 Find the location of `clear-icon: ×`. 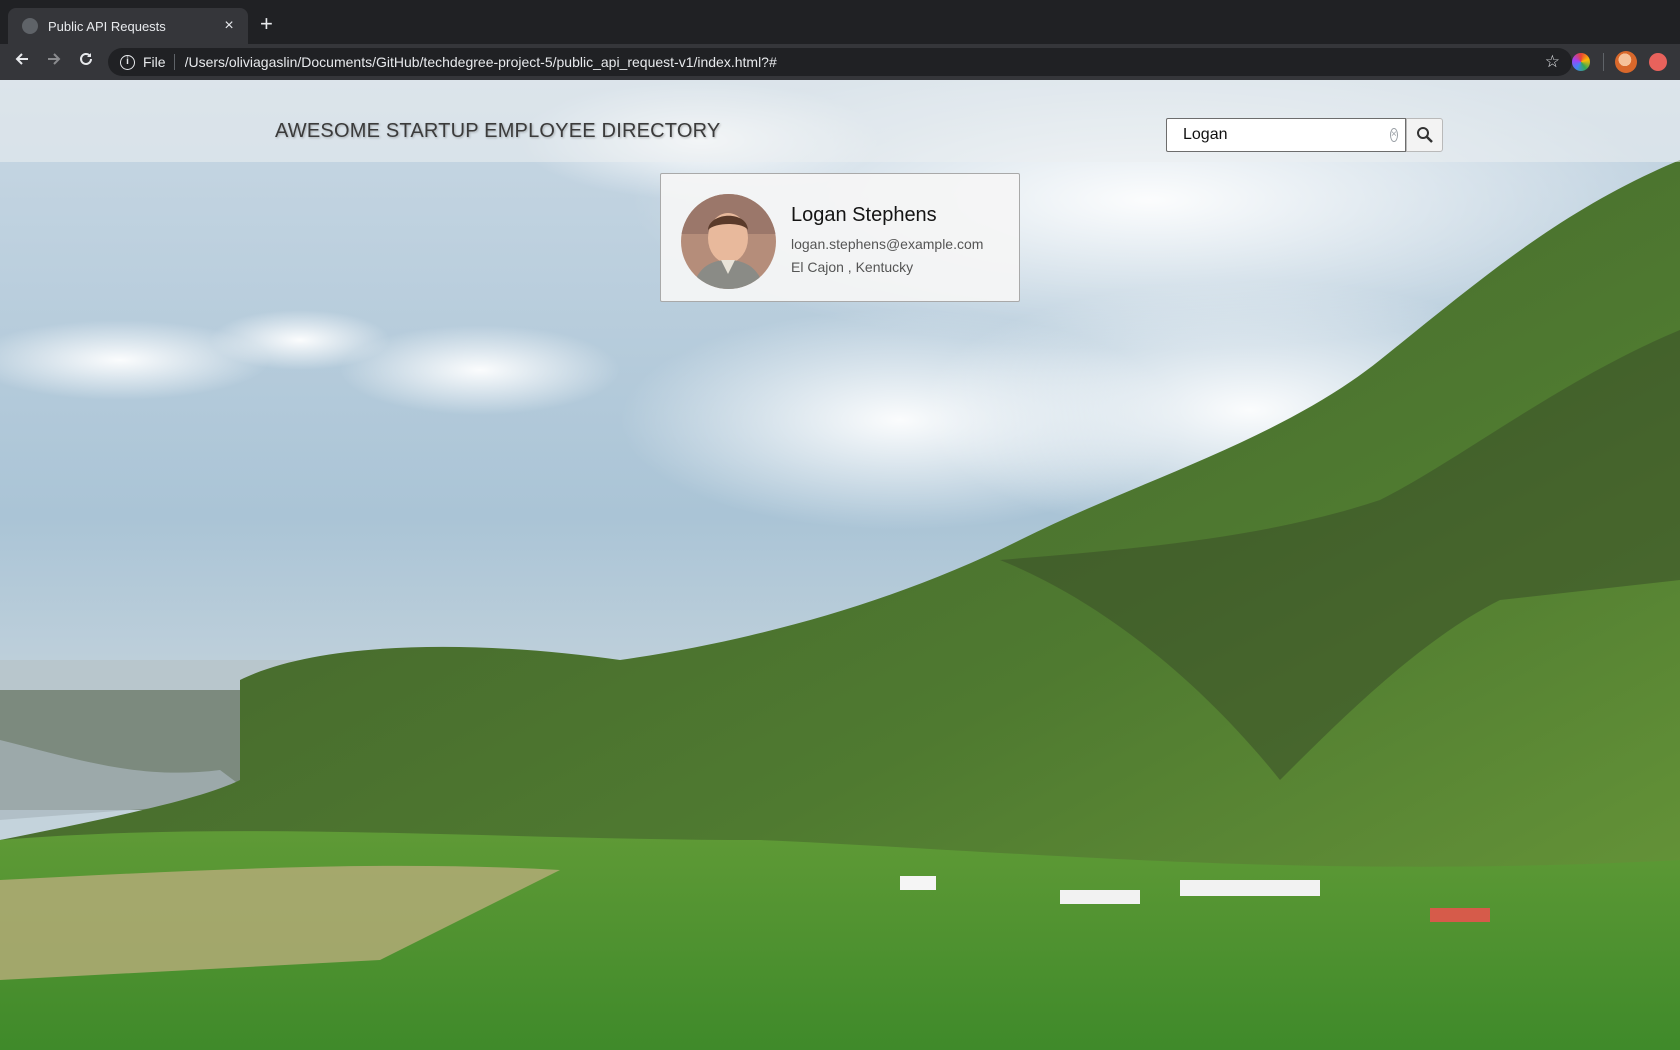

clear-icon: × is located at coordinates (1394, 135).